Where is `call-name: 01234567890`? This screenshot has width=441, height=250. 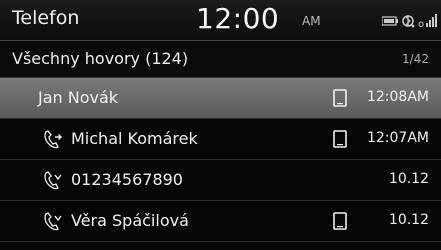
call-name: 01234567890 is located at coordinates (127, 179).